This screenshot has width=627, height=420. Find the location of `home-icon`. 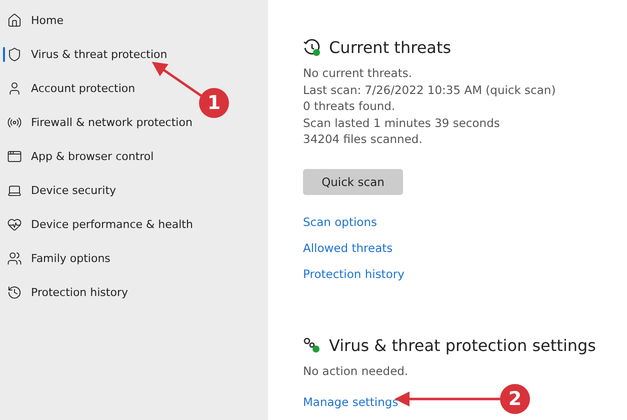

home-icon is located at coordinates (14, 20).